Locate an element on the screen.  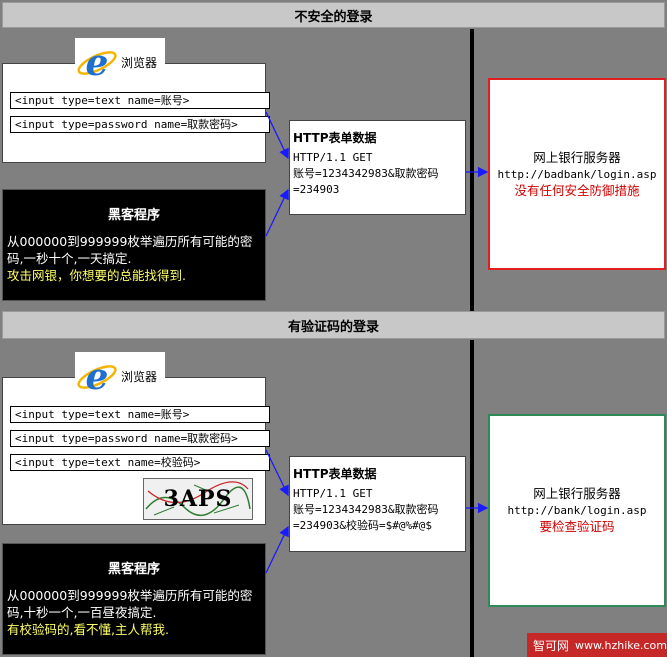
site-watermark: 智可网 www.hzhike.com is located at coordinates (597, 645).